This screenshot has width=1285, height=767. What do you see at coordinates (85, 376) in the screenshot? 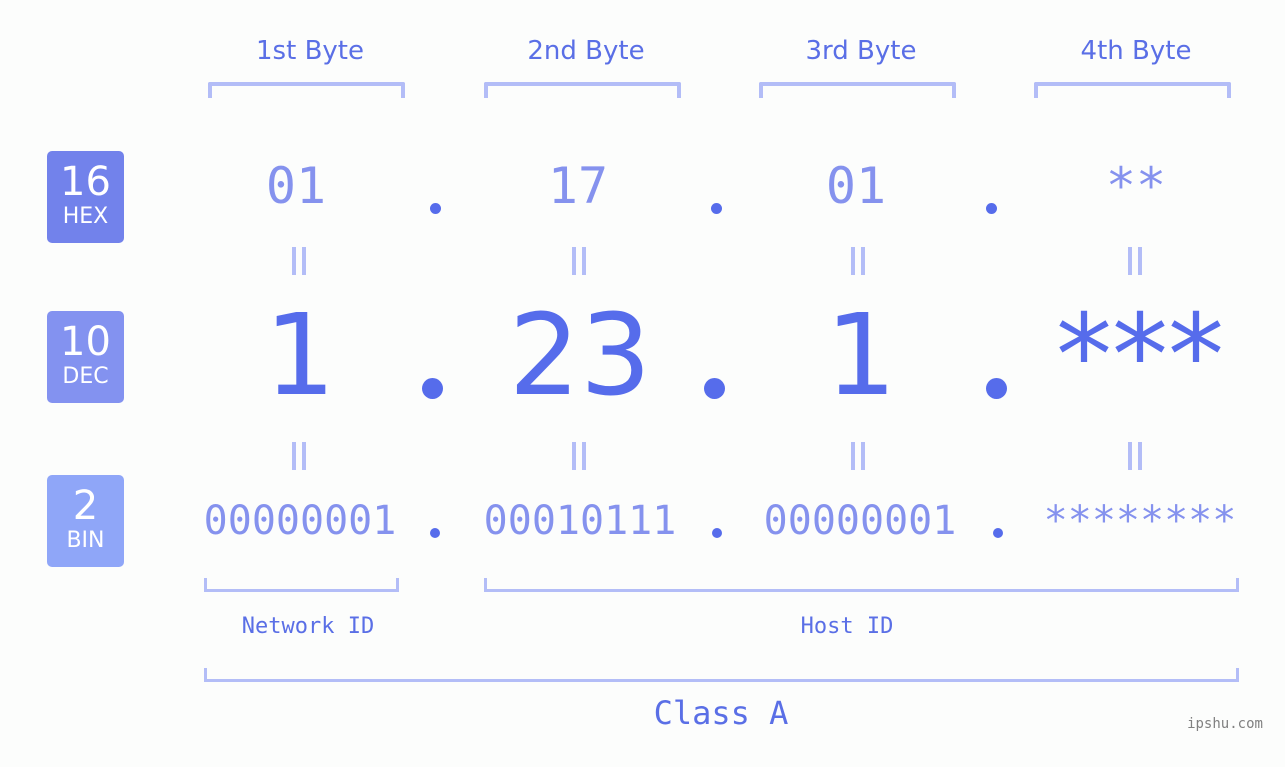
I see `dec-badge-label: DEC` at bounding box center [85, 376].